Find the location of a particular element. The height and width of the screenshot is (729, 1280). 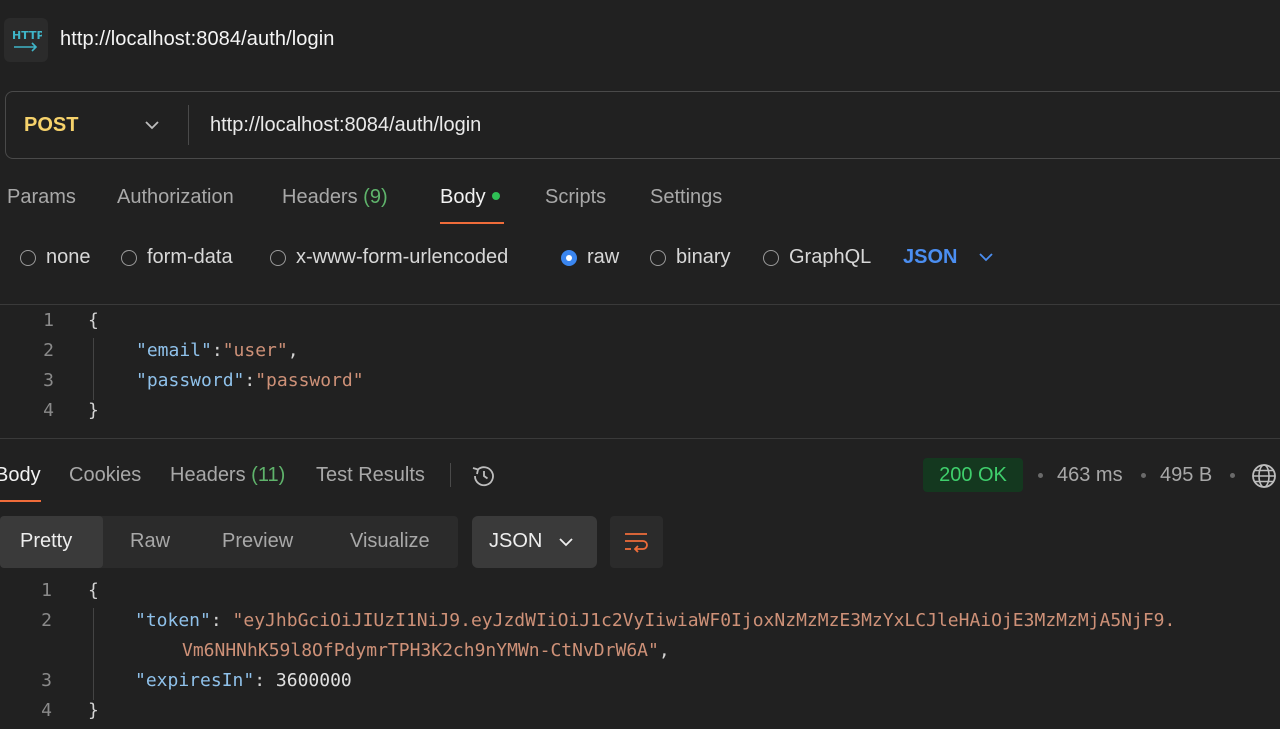

response-time: 463 ms is located at coordinates (1090, 475).